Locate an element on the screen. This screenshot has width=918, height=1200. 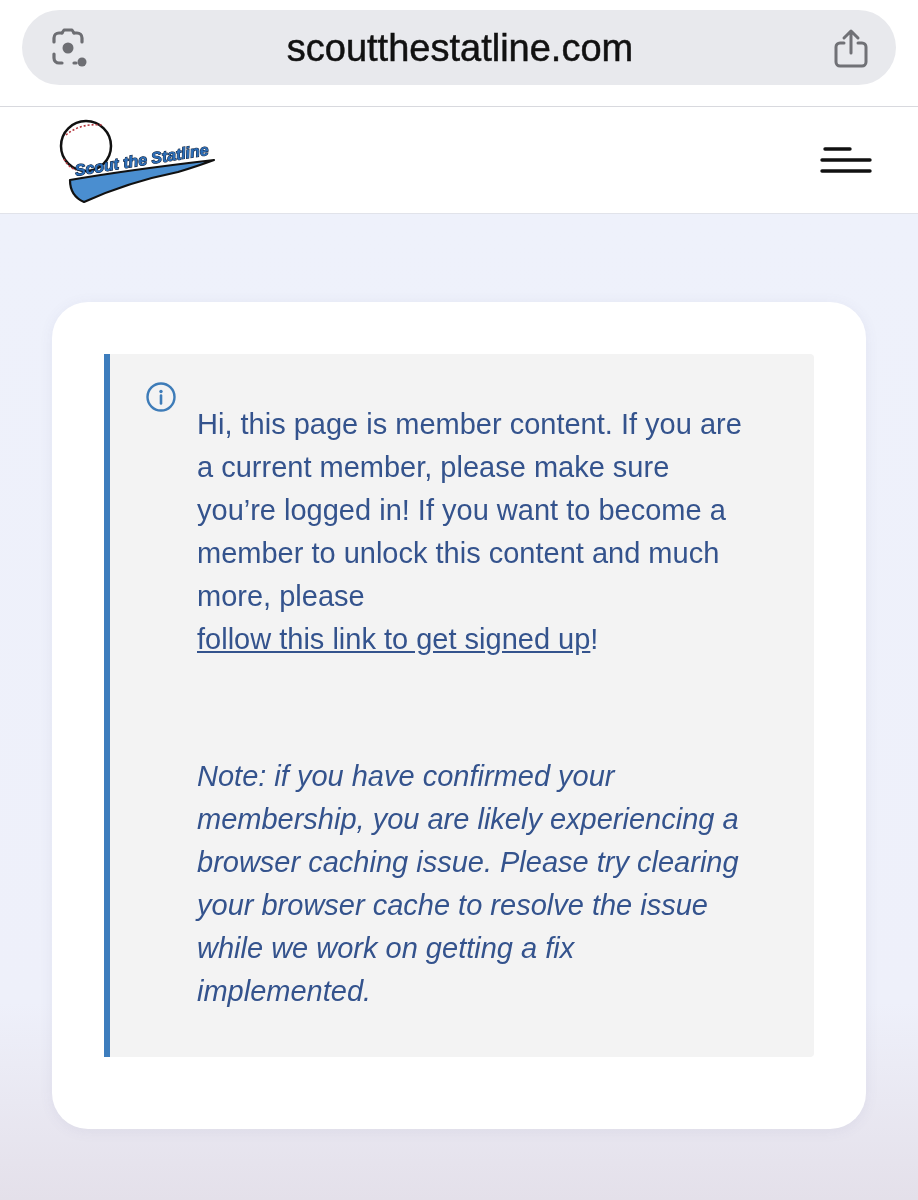
member-message: Hi, this page is member content. If you are a current member, please make sure you’re logged in! If you want to become a member to unlock this content and much more, please follow this link to get signed up! is located at coordinates (470, 532).